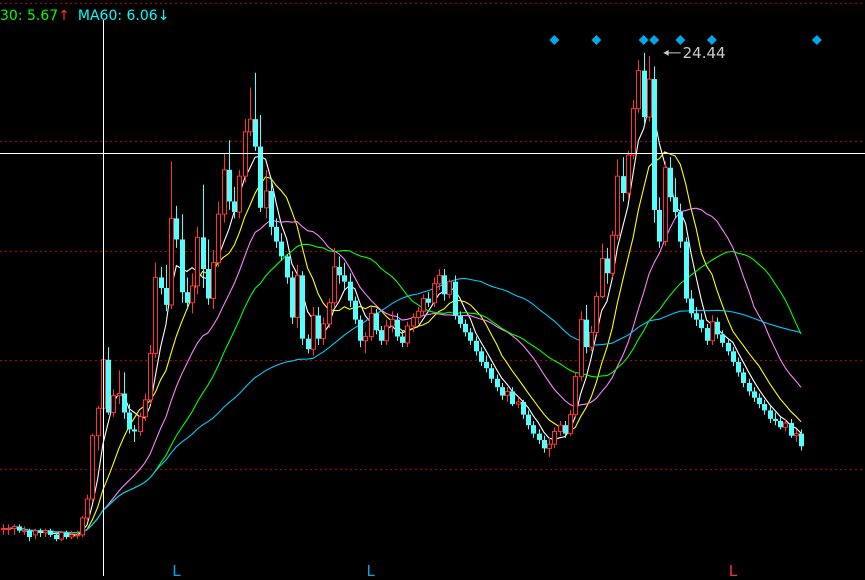 The height and width of the screenshot is (580, 865). What do you see at coordinates (163, 16) in the screenshot?
I see `ma60-trend-arrow-icon: ↓` at bounding box center [163, 16].